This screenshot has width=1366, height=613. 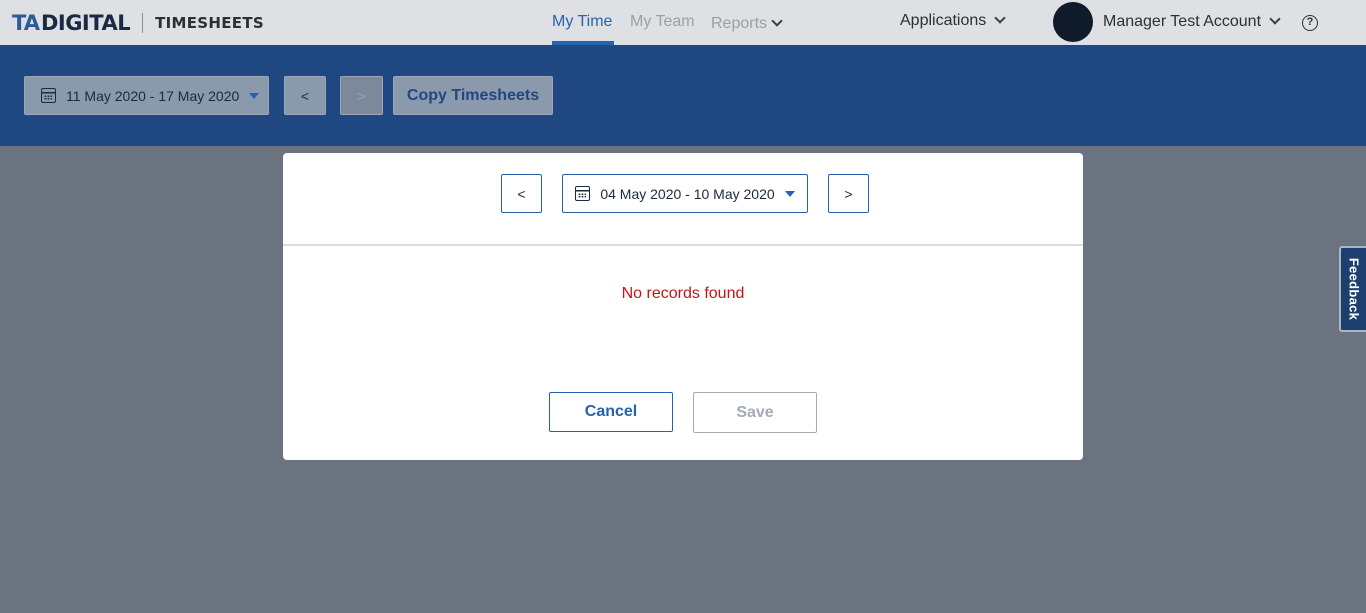 I want to click on nav-my-time: My Time, so click(x=582, y=22).